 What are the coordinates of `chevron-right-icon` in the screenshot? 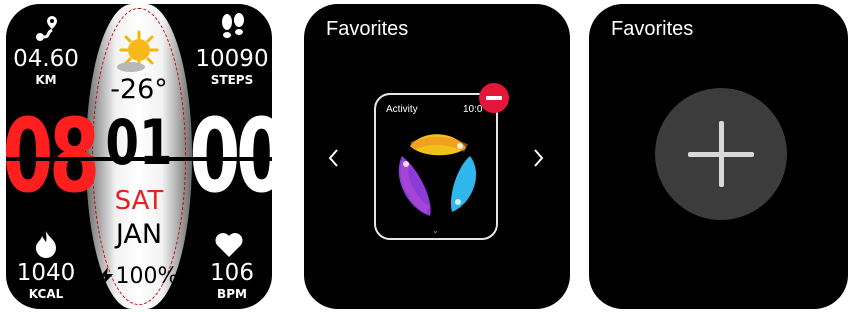 It's located at (538, 158).